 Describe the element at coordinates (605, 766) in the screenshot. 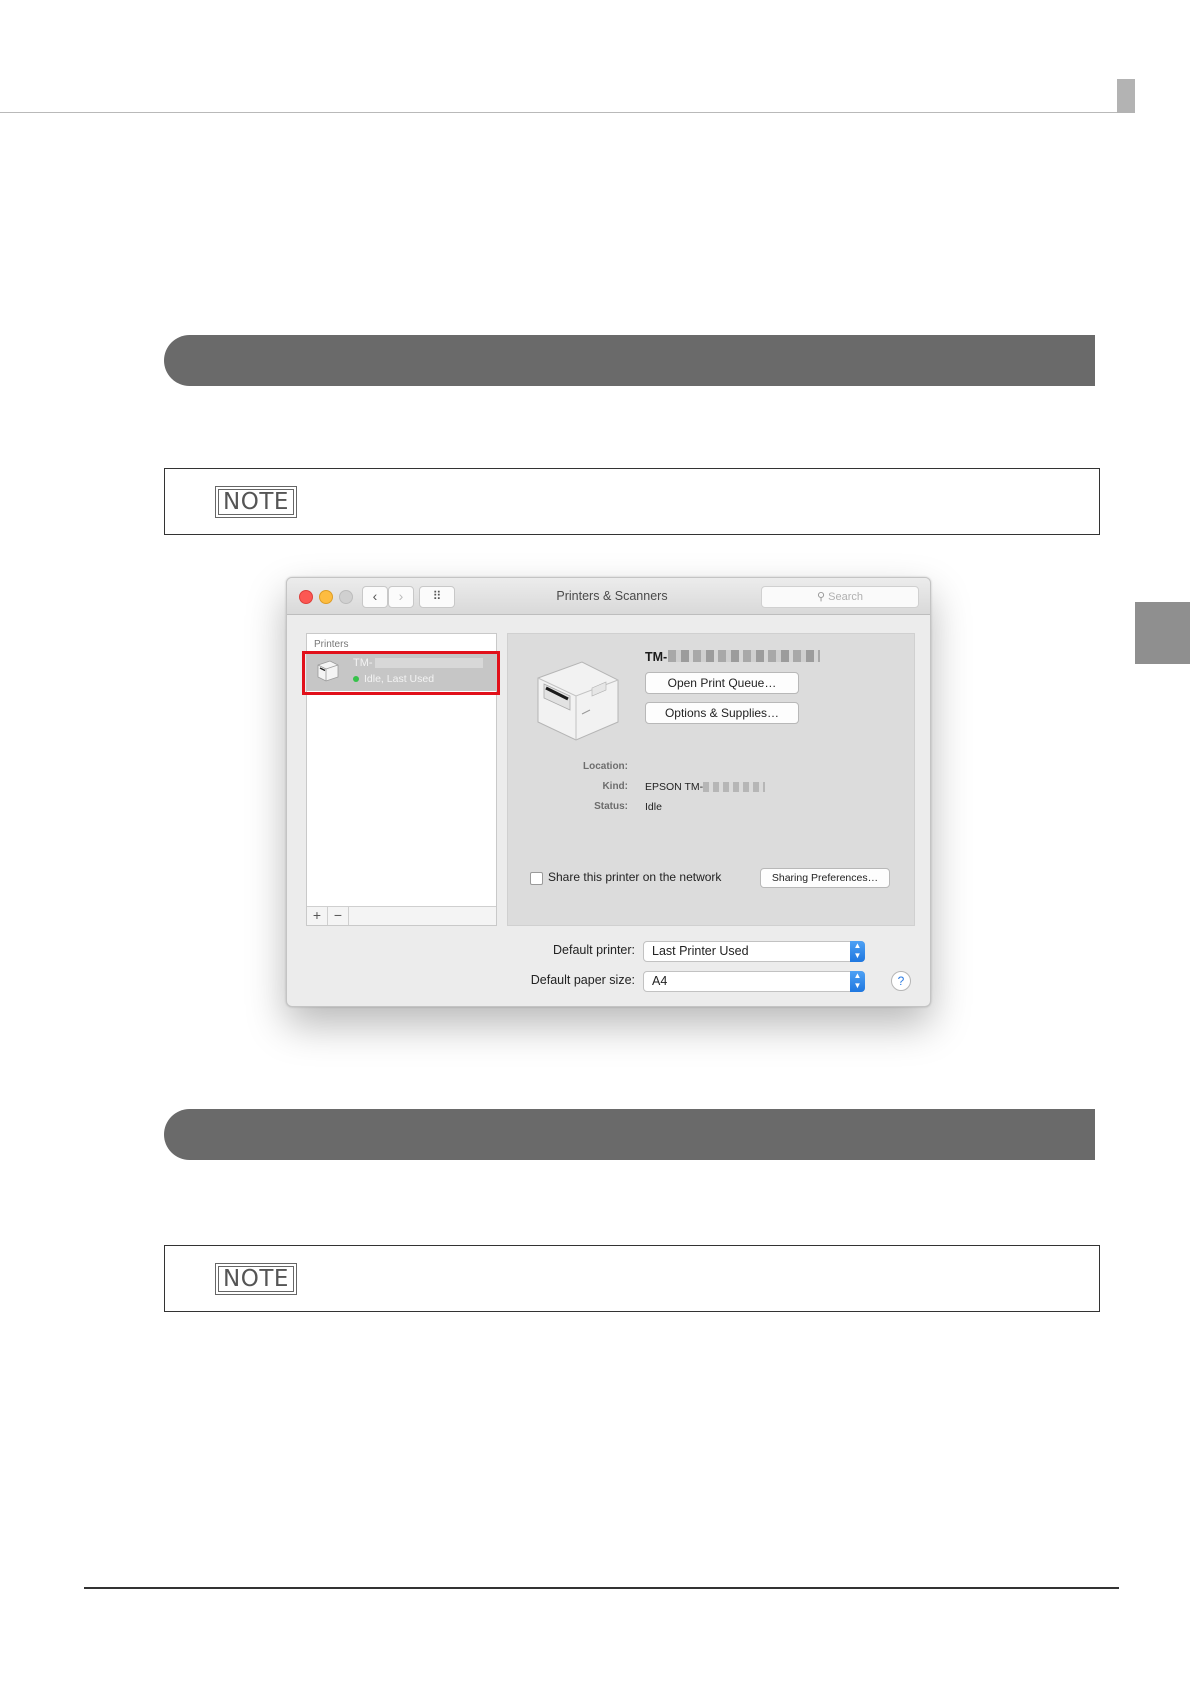

I see `location-label: Location:` at that location.